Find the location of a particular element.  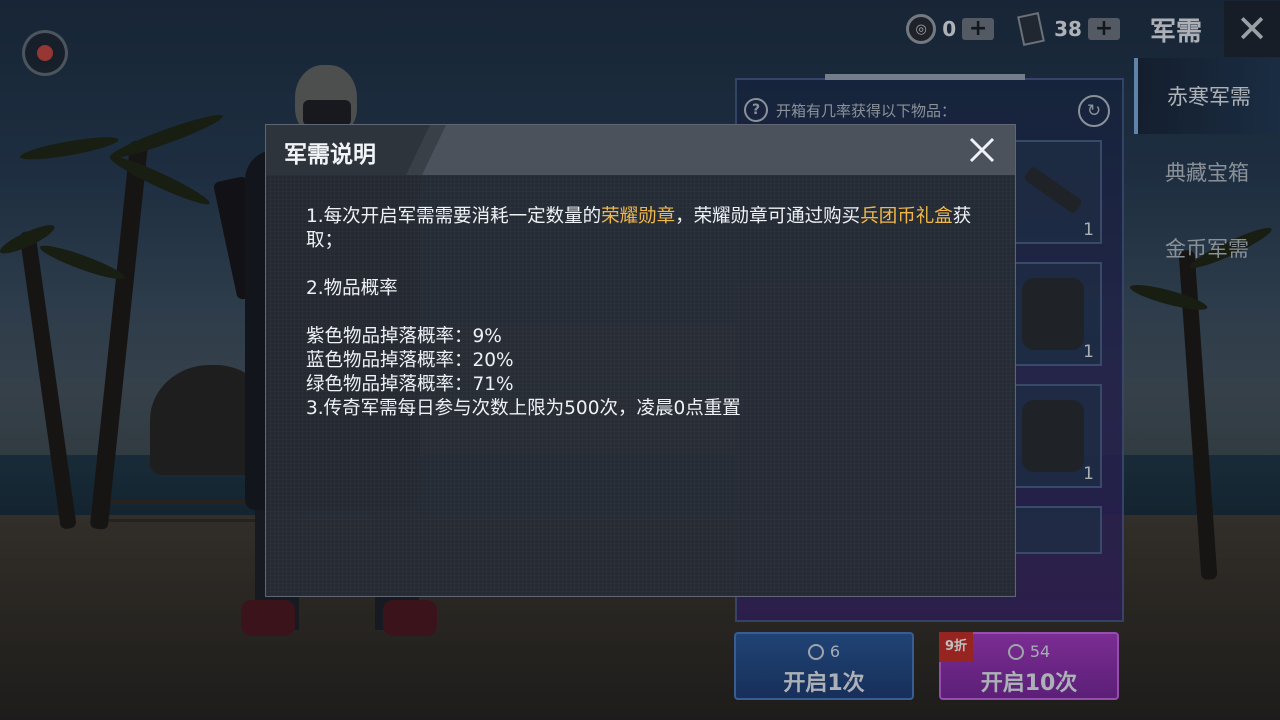

rule-2-title: 2.物品概率 is located at coordinates (352, 288).